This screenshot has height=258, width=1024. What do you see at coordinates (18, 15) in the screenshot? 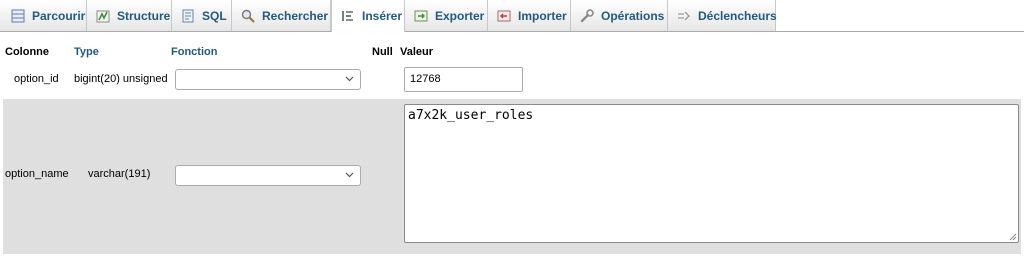
I see `browse-icon` at bounding box center [18, 15].